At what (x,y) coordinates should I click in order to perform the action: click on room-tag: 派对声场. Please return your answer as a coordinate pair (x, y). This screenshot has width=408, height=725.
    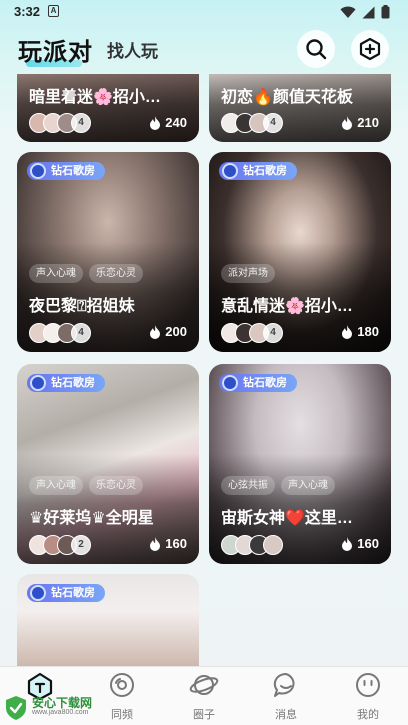
    Looking at the image, I should click on (248, 273).